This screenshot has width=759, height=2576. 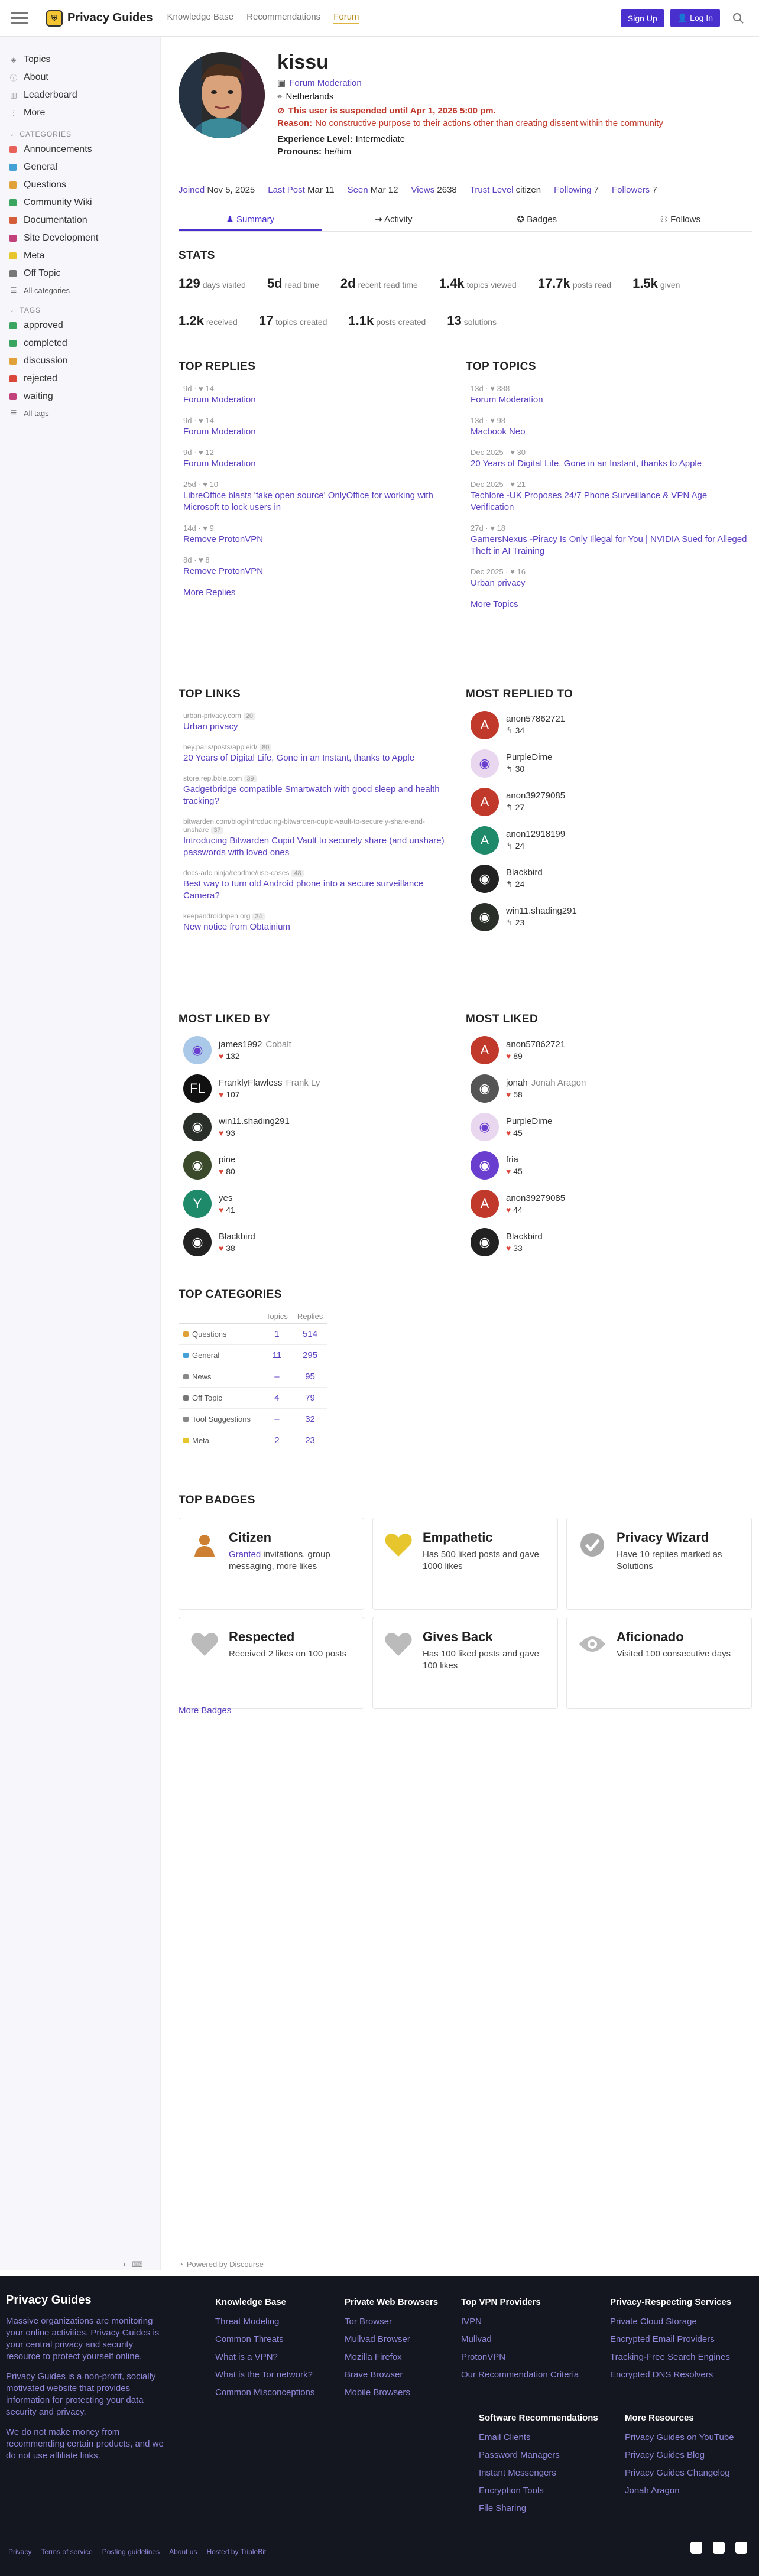 I want to click on user-name: anon39279085, so click(x=535, y=796).